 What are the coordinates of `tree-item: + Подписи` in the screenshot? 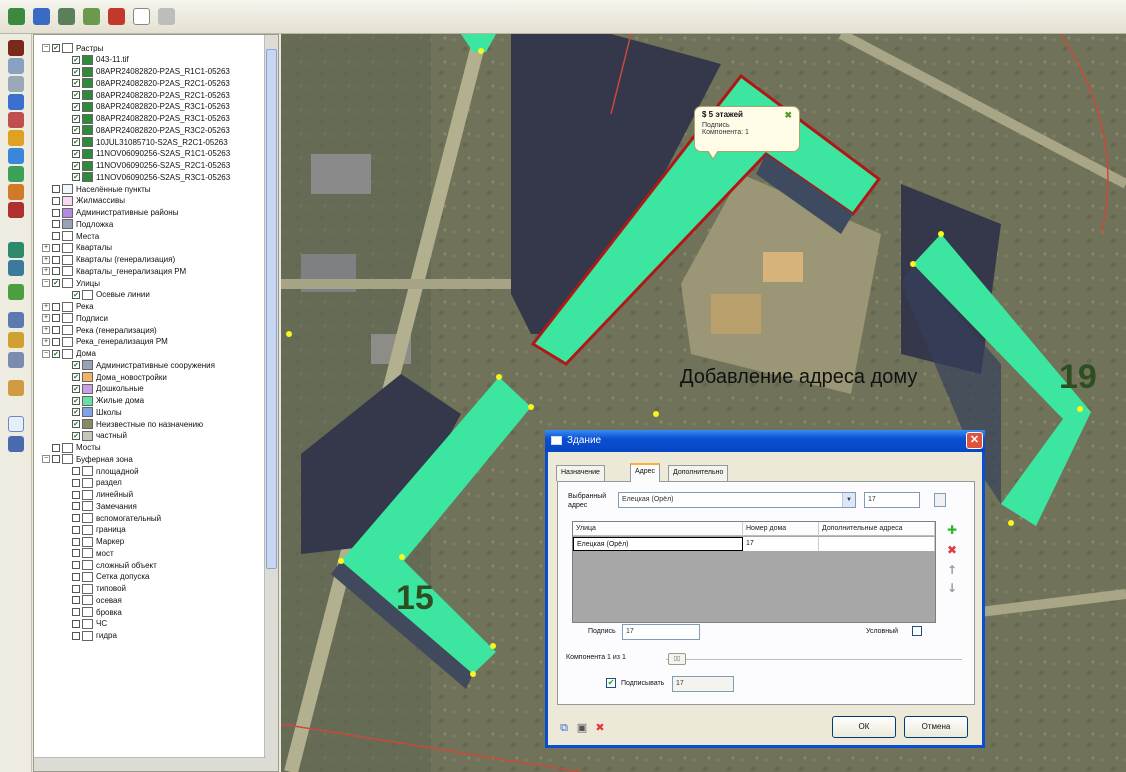 It's located at (75, 318).